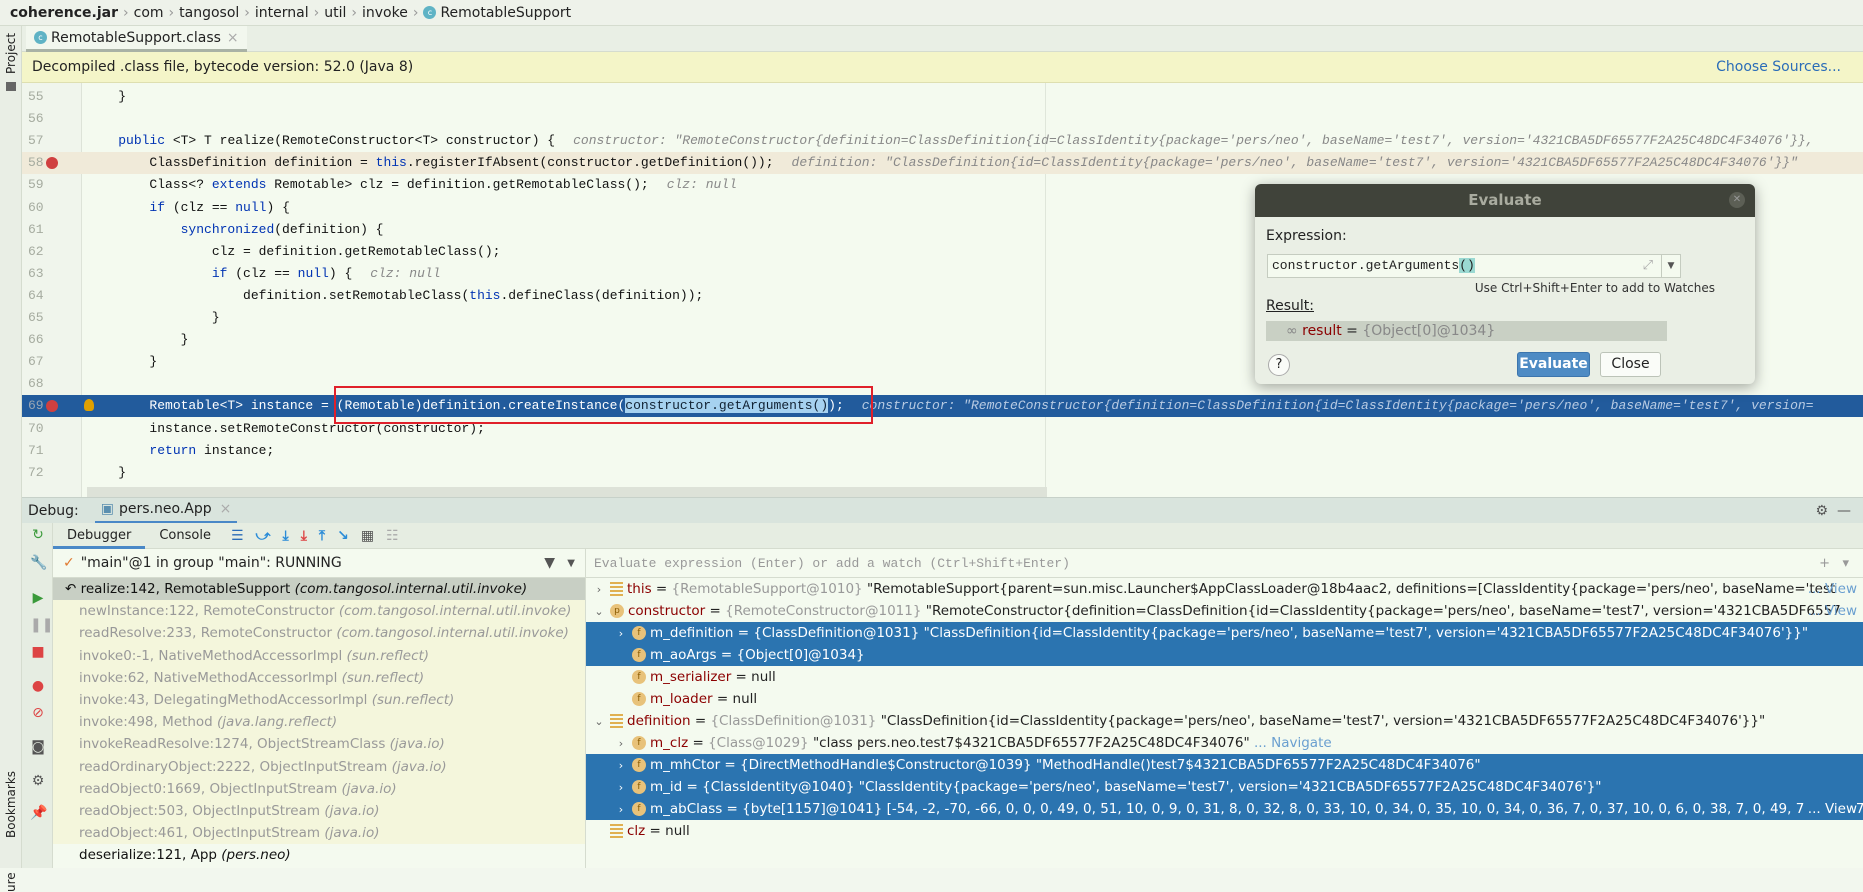 The height and width of the screenshot is (892, 1863). Describe the element at coordinates (942, 119) in the screenshot. I see `code-line: 56` at that location.